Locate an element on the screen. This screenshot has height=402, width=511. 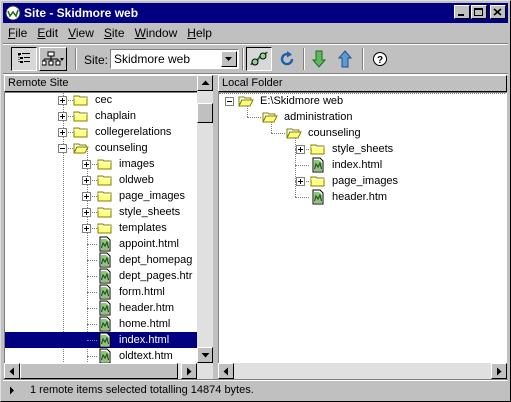
item-label: images is located at coordinates (137, 164).